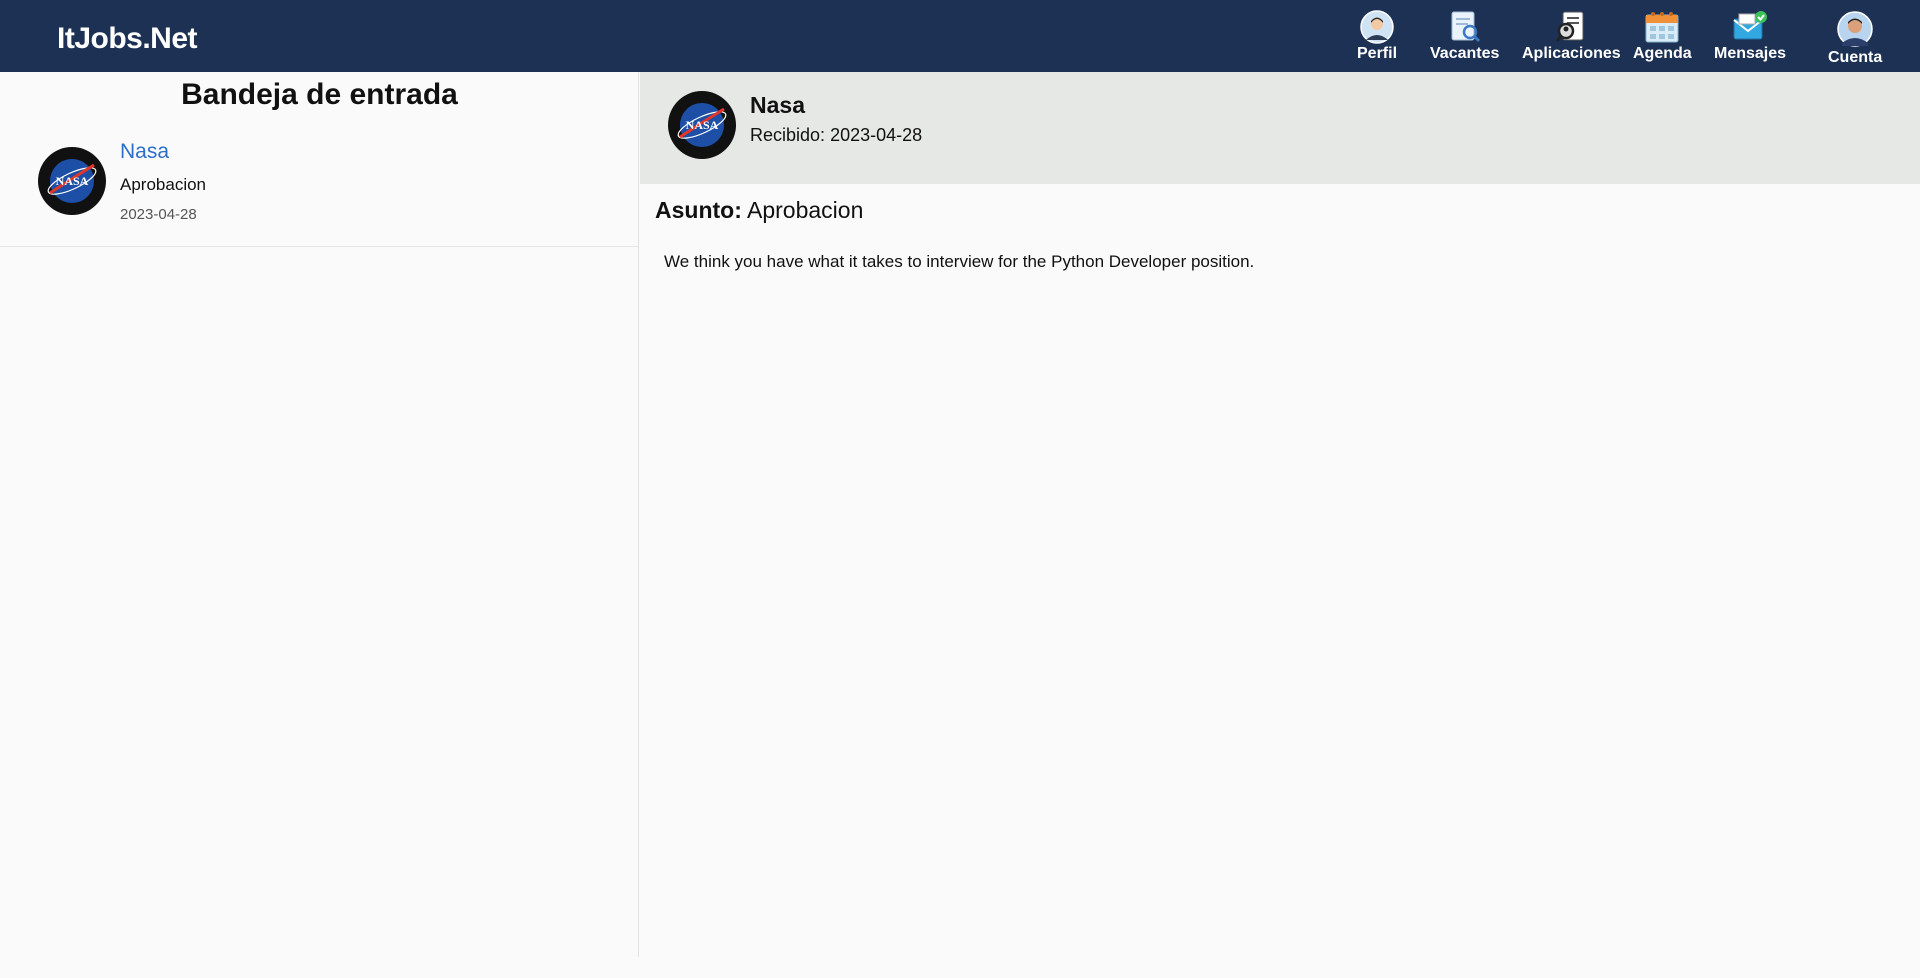 Image resolution: width=1920 pixels, height=978 pixels. I want to click on nav-agenda: Agenda, so click(1662, 36).